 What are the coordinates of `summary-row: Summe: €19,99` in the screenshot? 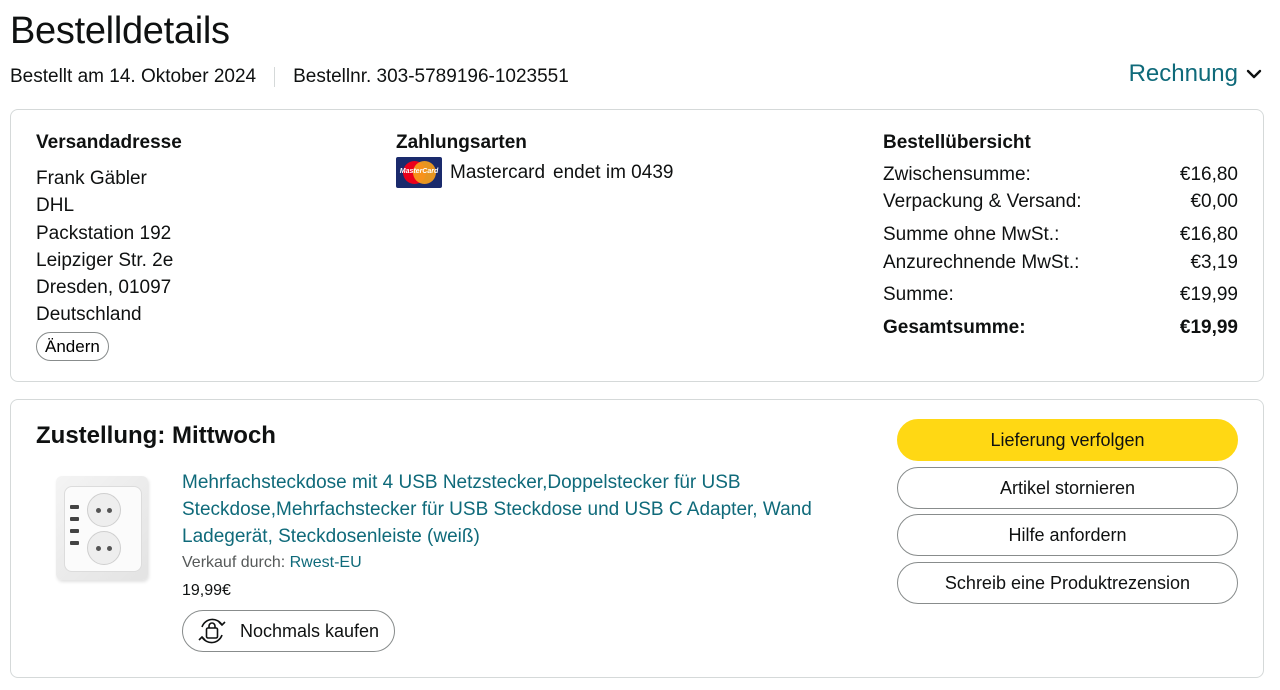 It's located at (1060, 295).